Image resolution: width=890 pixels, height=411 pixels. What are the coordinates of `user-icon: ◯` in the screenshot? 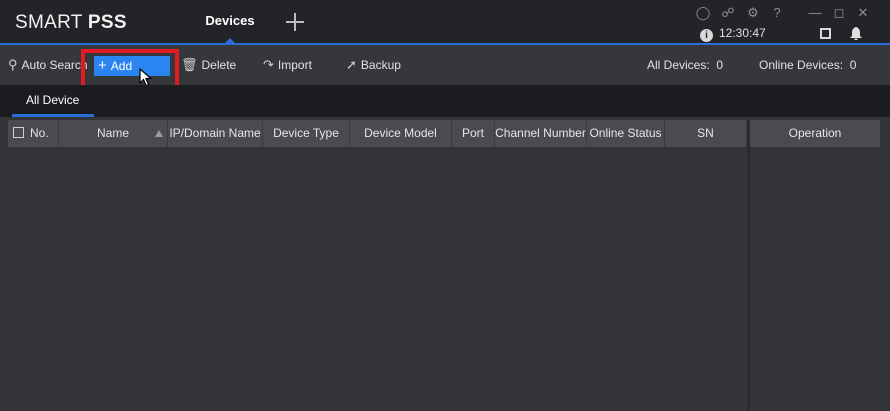 It's located at (703, 13).